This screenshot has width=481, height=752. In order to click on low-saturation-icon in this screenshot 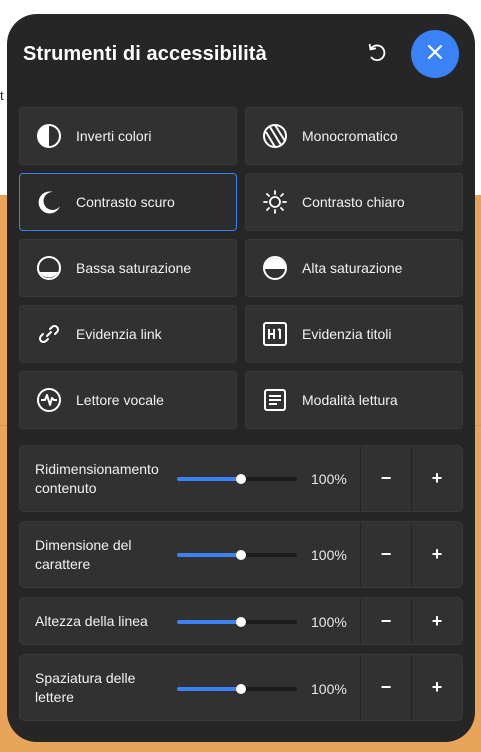, I will do `click(49, 268)`.